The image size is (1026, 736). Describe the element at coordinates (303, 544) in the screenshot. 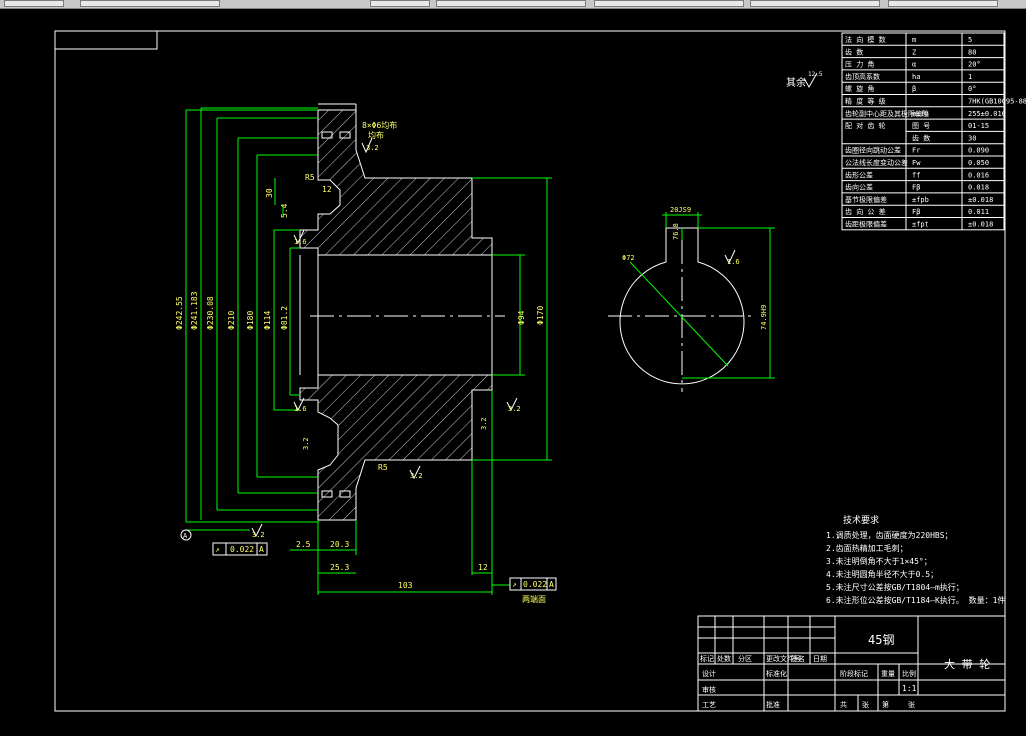

I see `dim-2-5: 2.5` at that location.